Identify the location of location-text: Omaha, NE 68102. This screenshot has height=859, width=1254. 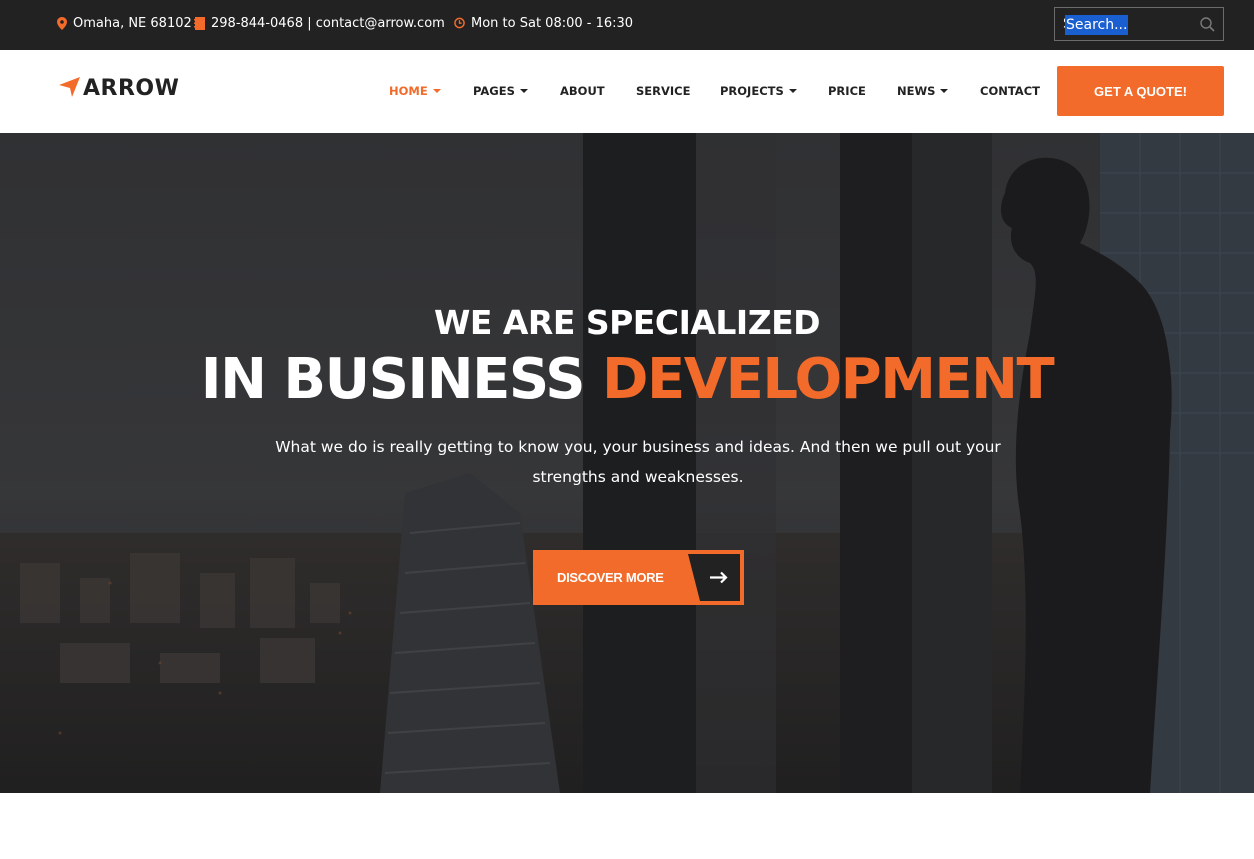
(132, 23).